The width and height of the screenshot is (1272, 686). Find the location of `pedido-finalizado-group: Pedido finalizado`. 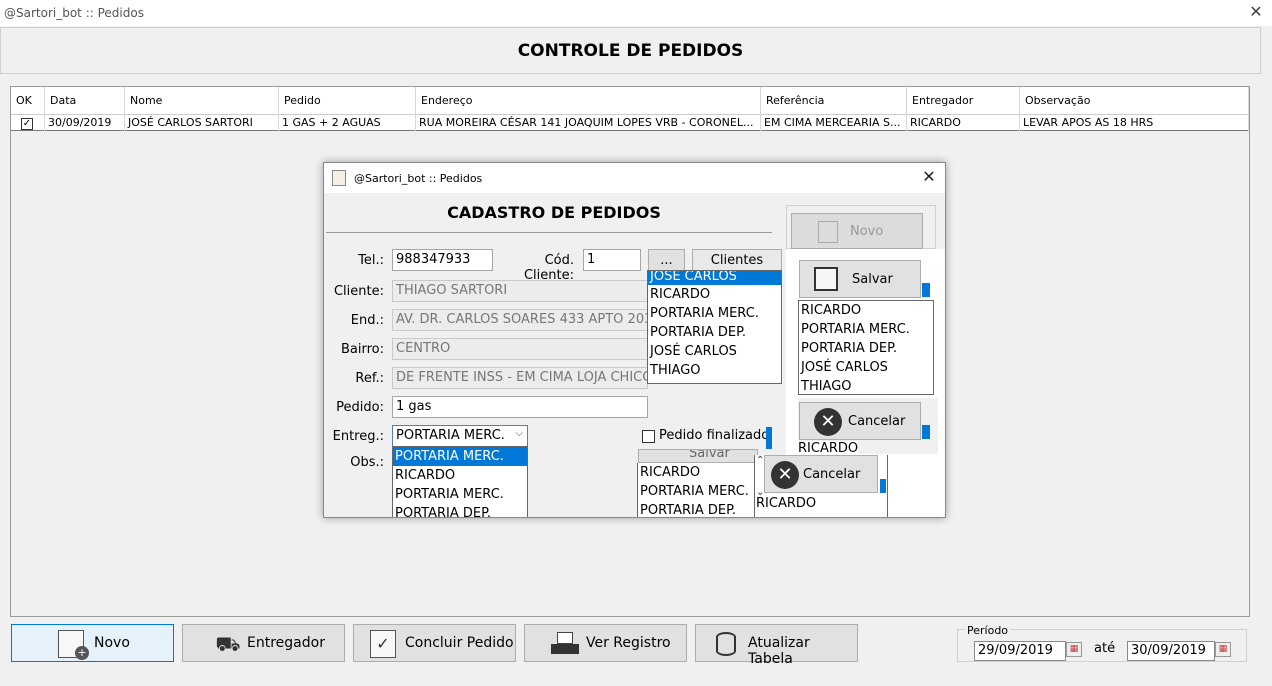

pedido-finalizado-group: Pedido finalizado is located at coordinates (703, 436).